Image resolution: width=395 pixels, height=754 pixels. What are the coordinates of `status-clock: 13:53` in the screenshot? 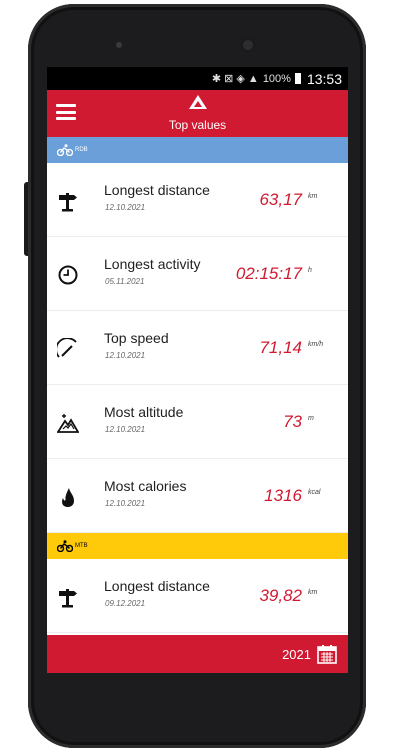 It's located at (324, 78).